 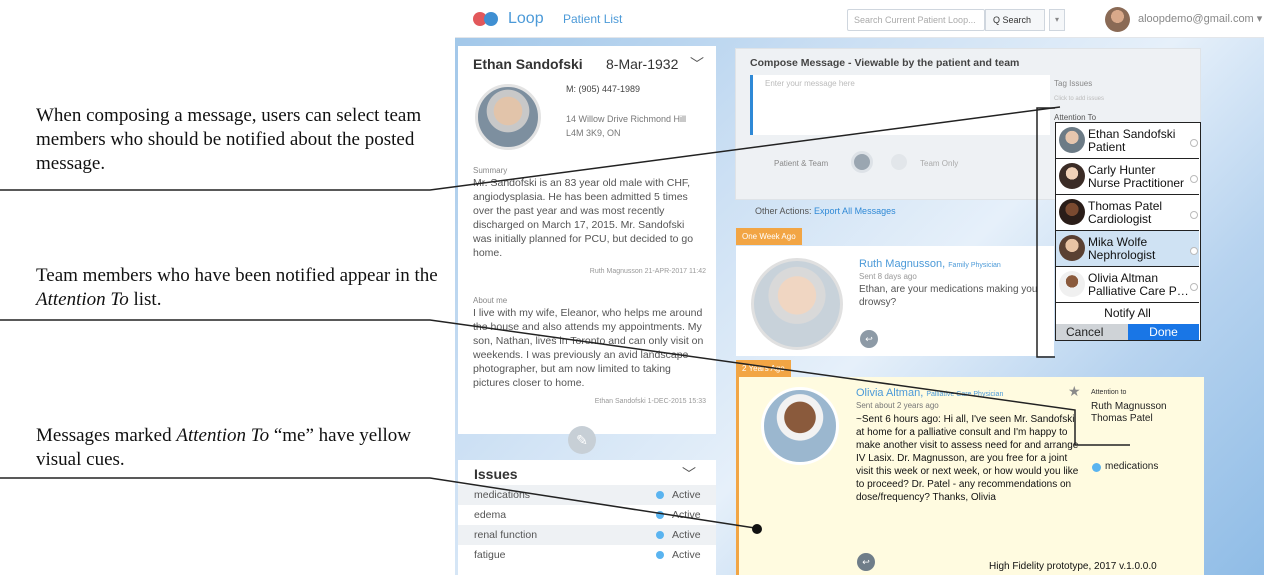 I want to click on logo-icon, so click(x=488, y=19).